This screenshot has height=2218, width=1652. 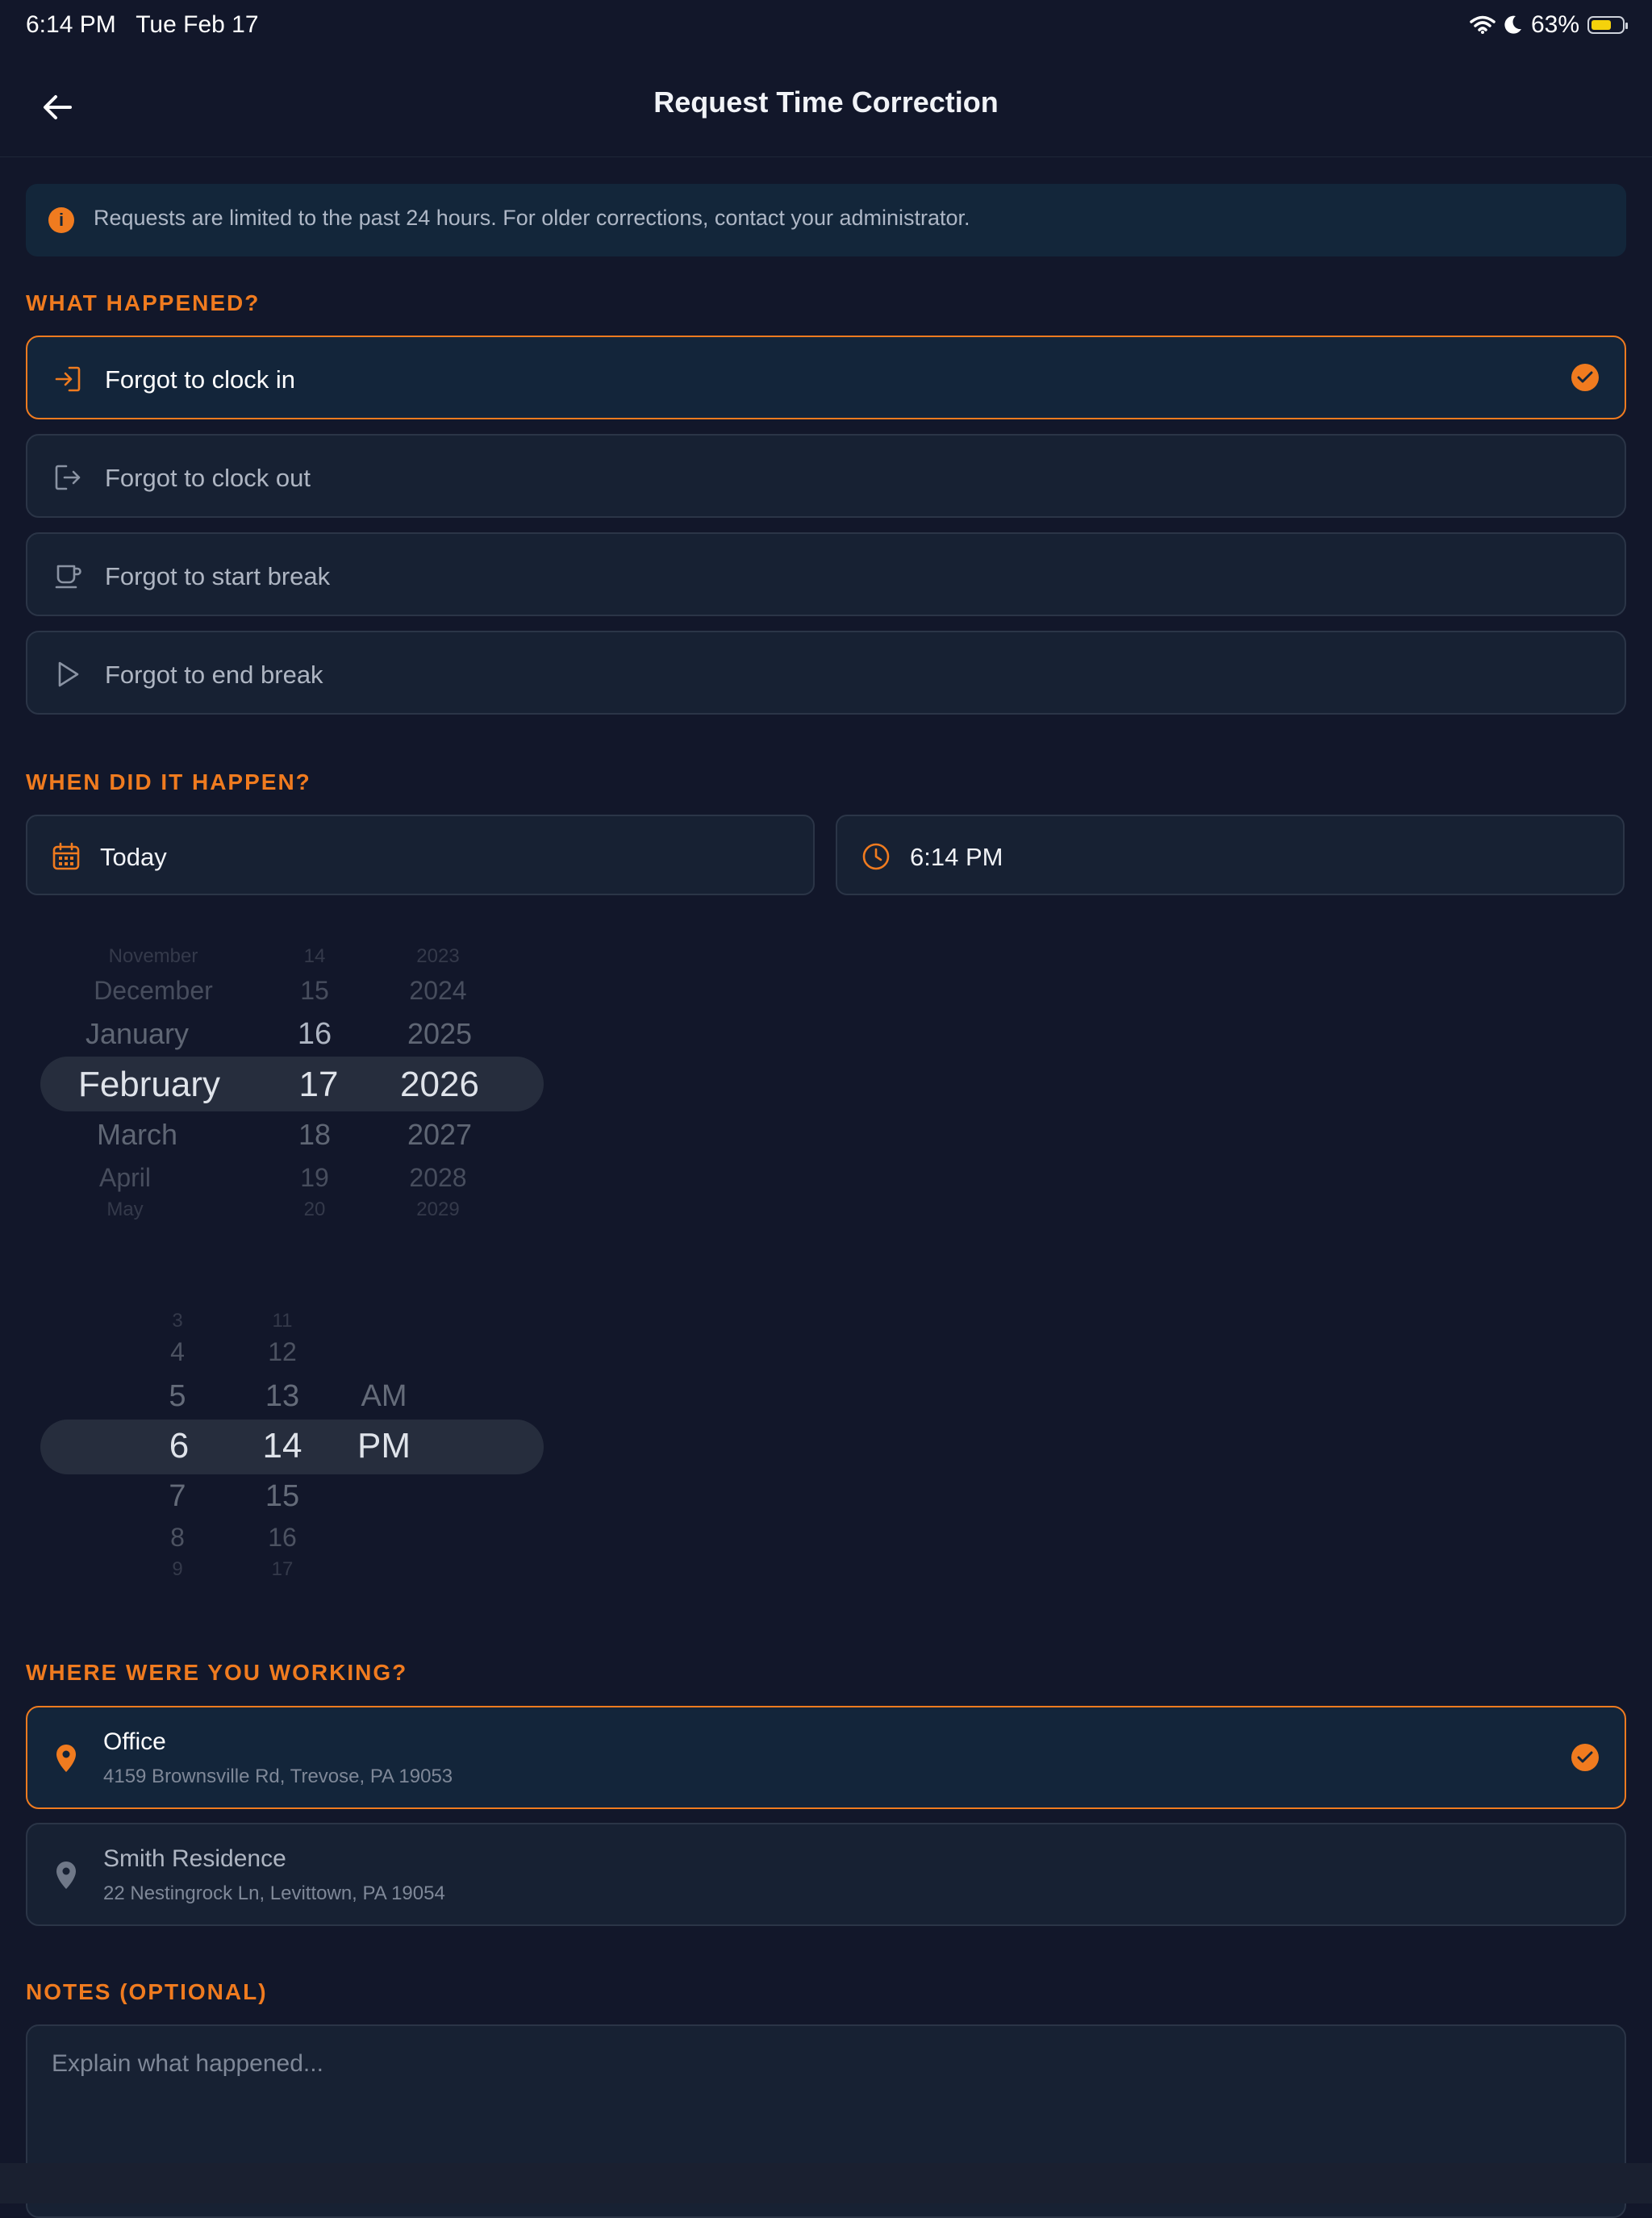 I want to click on time-picker-wheel: 3 4 5 6 7 8 9 11 12 13 14 15 16 17 AM PM, so click(x=290, y=1447).